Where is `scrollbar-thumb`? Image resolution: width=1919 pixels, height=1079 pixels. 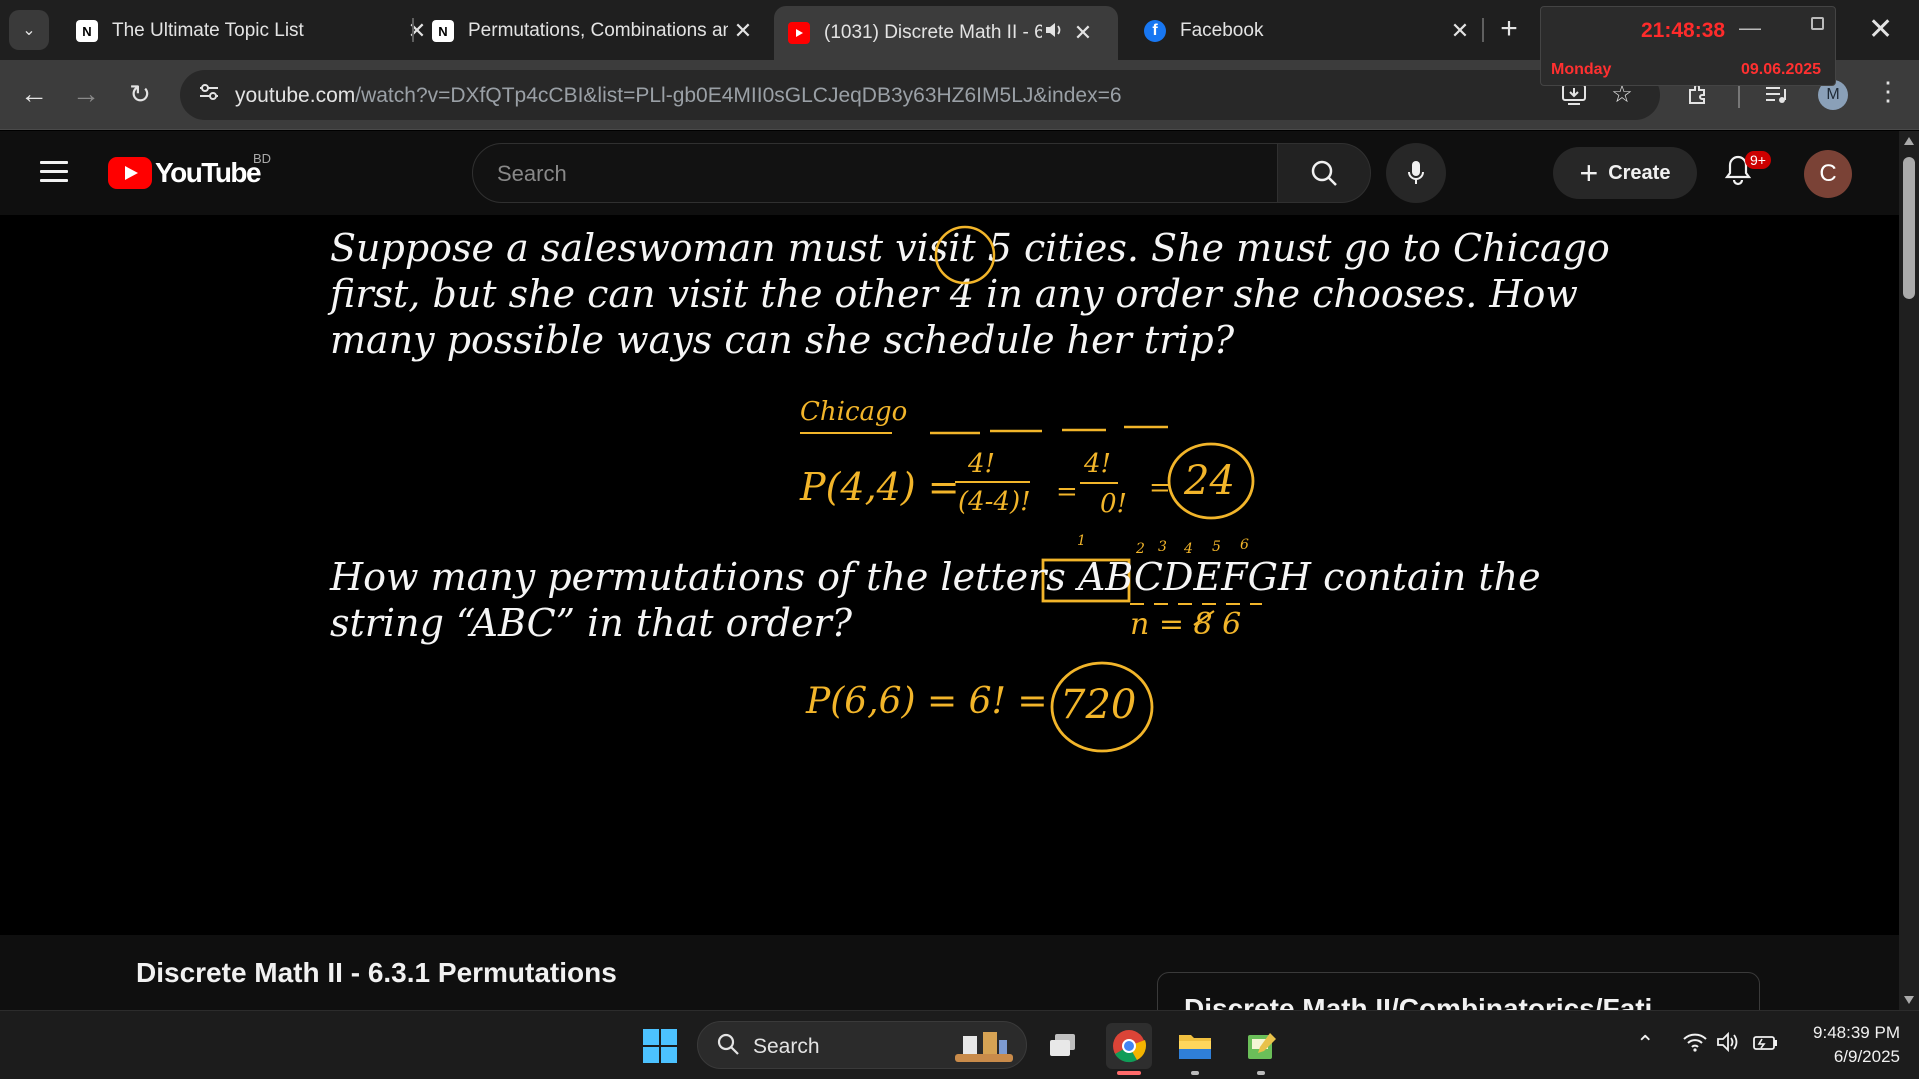 scrollbar-thumb is located at coordinates (1909, 228).